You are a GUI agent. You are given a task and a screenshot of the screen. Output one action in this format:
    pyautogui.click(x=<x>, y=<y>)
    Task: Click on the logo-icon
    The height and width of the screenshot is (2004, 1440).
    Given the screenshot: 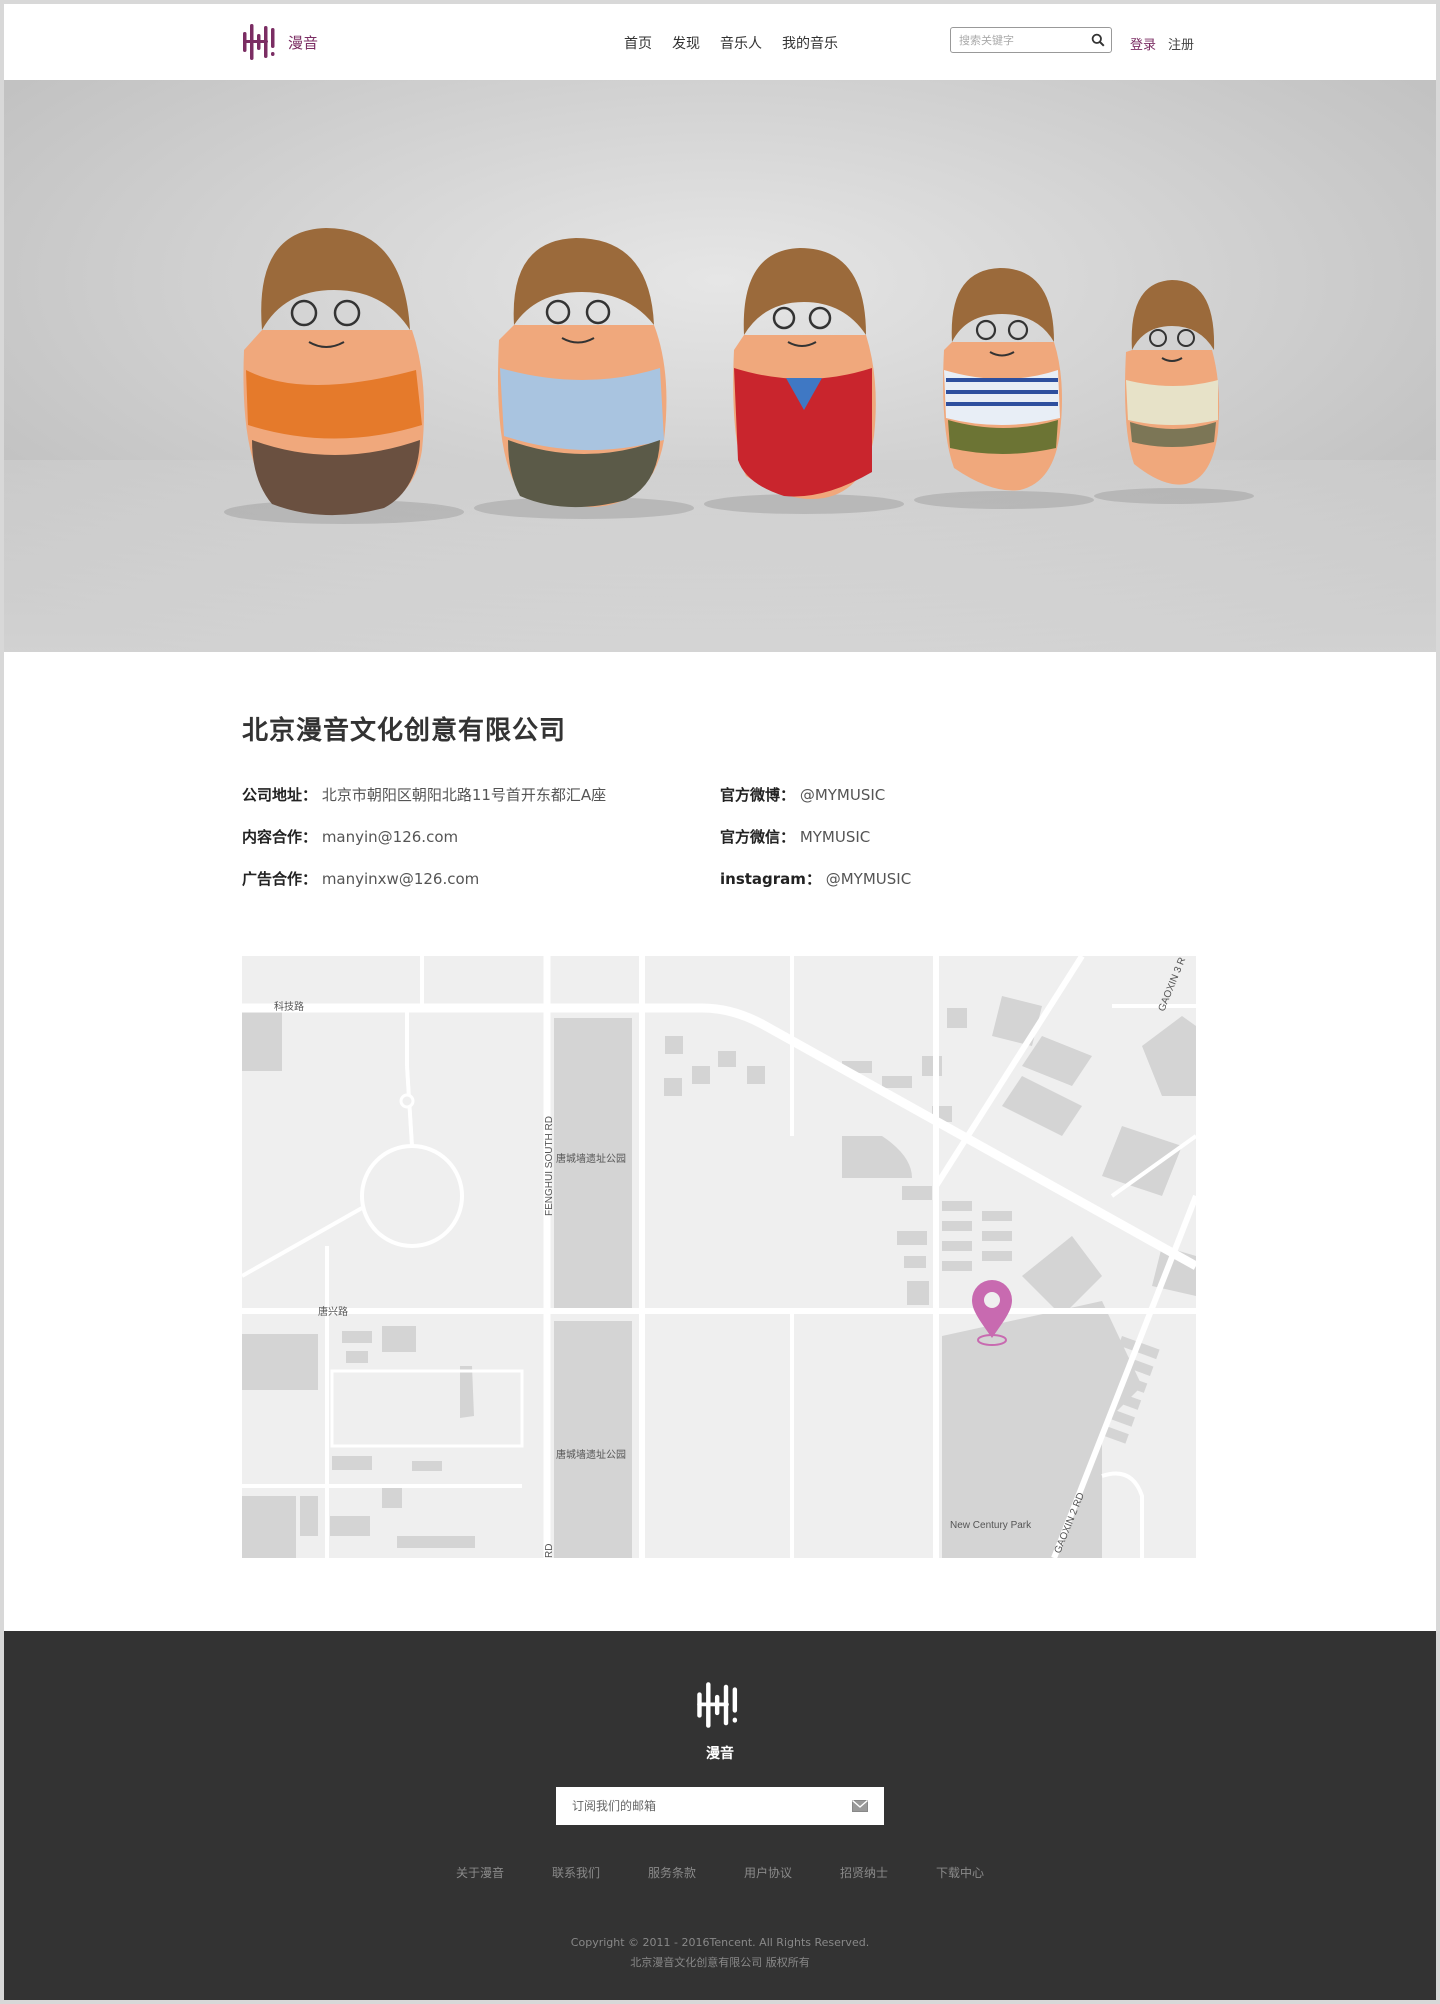 What is the action you would take?
    pyautogui.click(x=259, y=42)
    